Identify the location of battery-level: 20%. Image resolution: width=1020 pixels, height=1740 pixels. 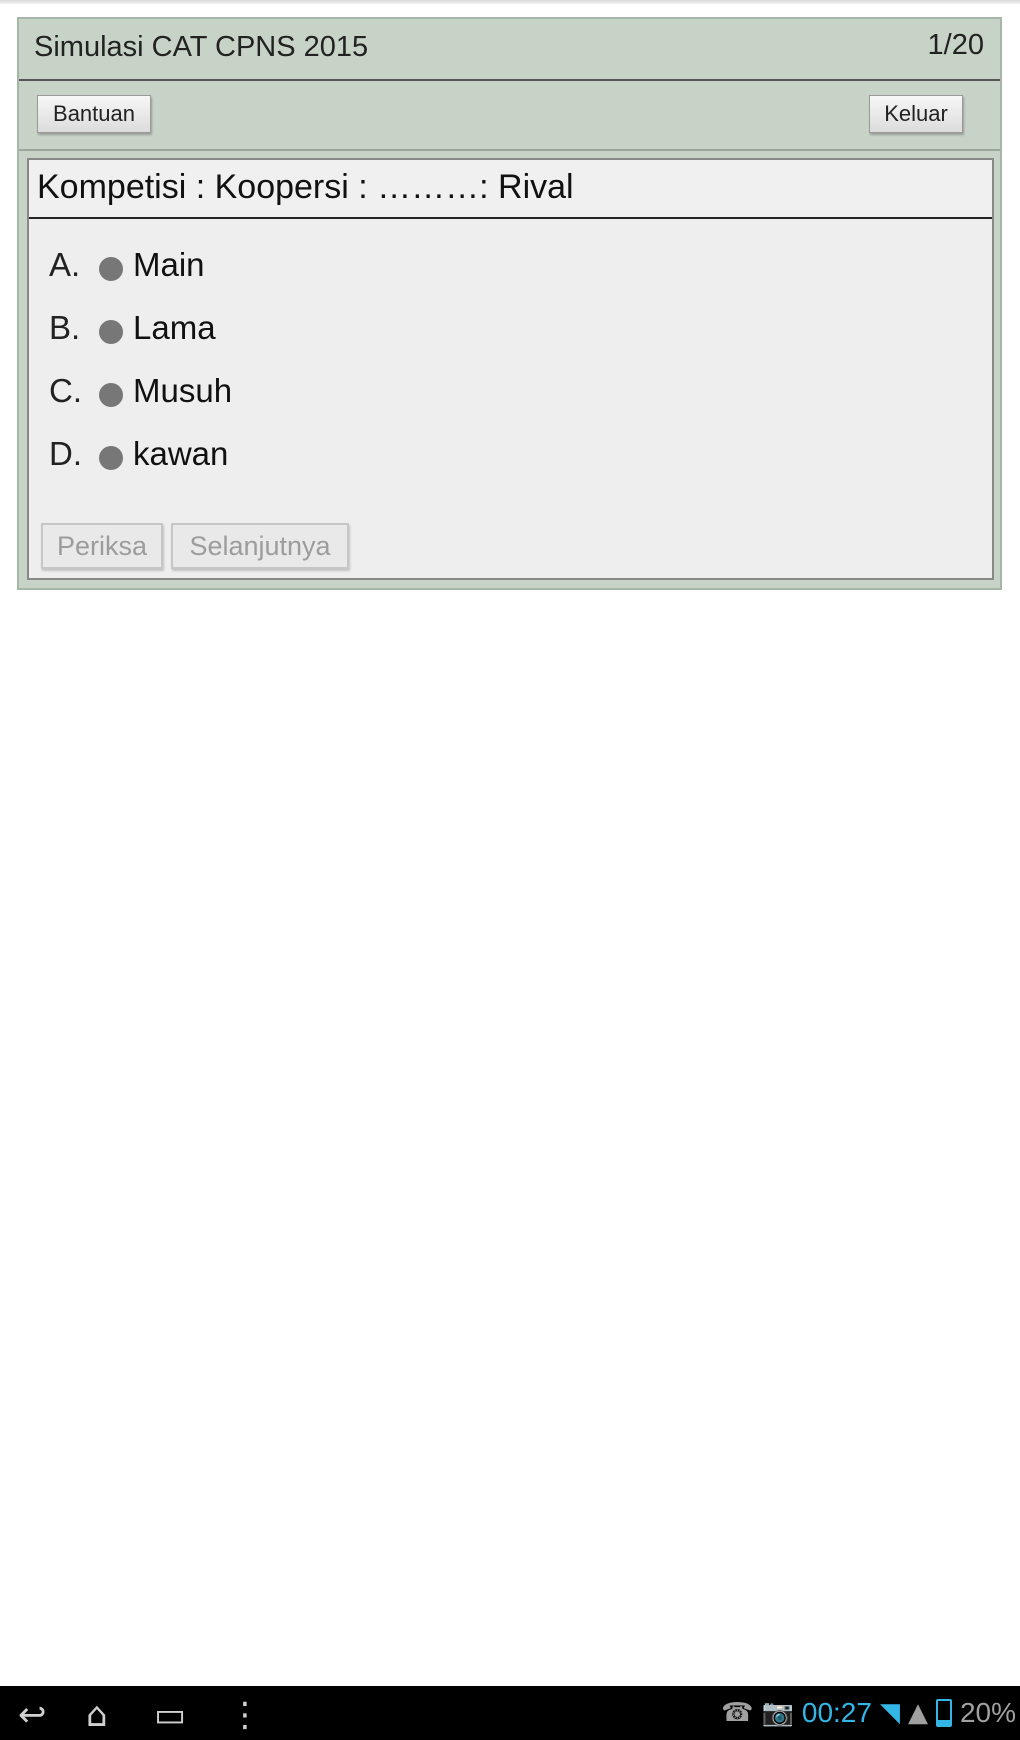
(987, 1712).